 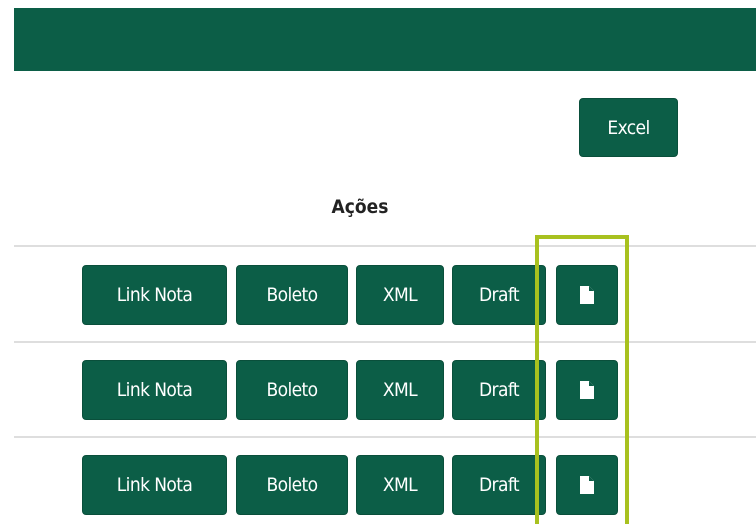 What do you see at coordinates (385, 39) in the screenshot?
I see `header-bar` at bounding box center [385, 39].